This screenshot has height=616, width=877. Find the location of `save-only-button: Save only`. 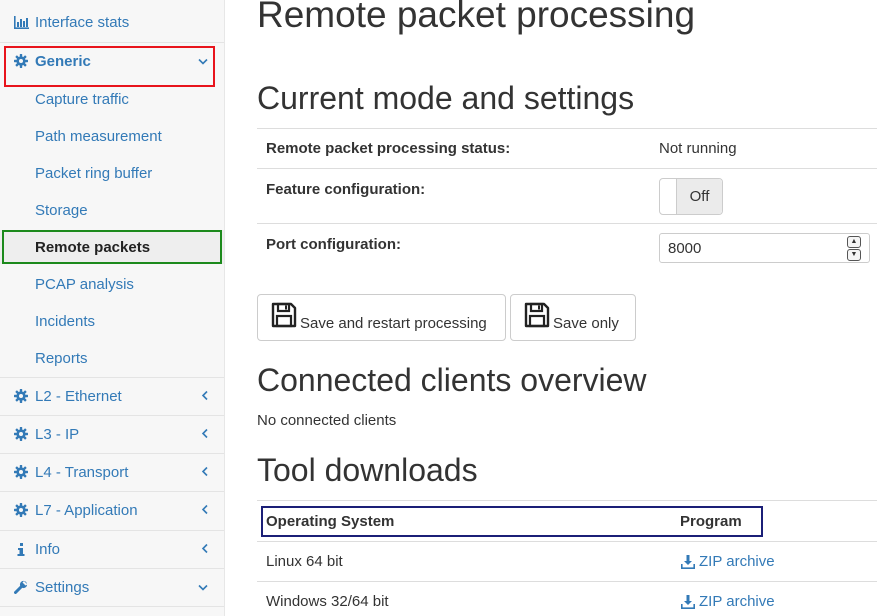

save-only-button: Save only is located at coordinates (573, 317).